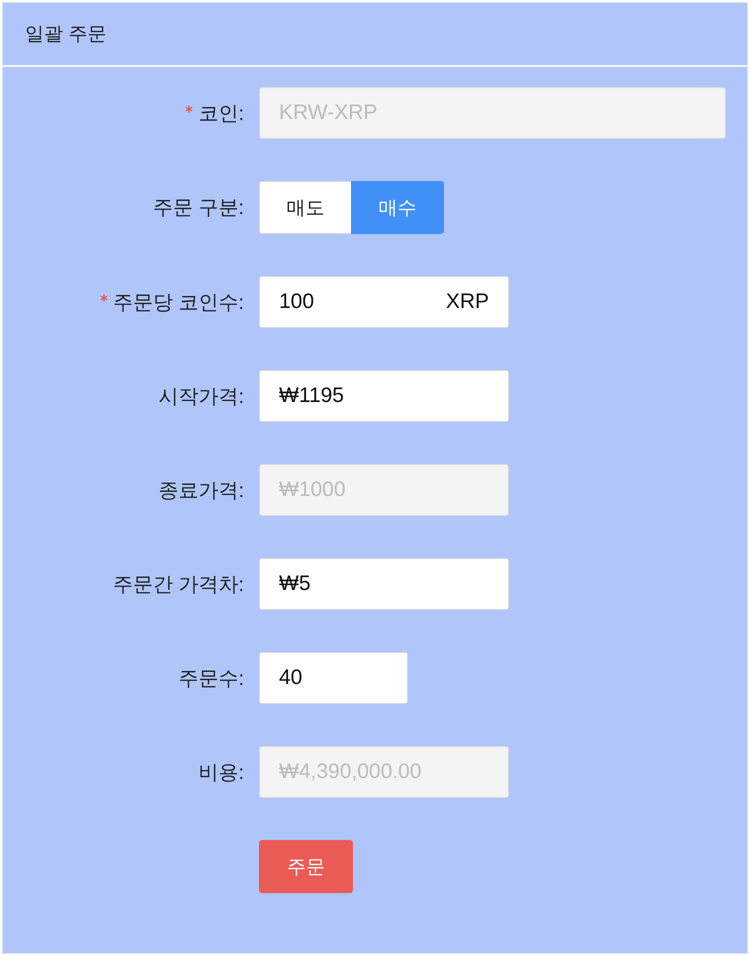 The width and height of the screenshot is (750, 955). Describe the element at coordinates (384, 302) in the screenshot. I see `amount-field: 100 XRP` at that location.